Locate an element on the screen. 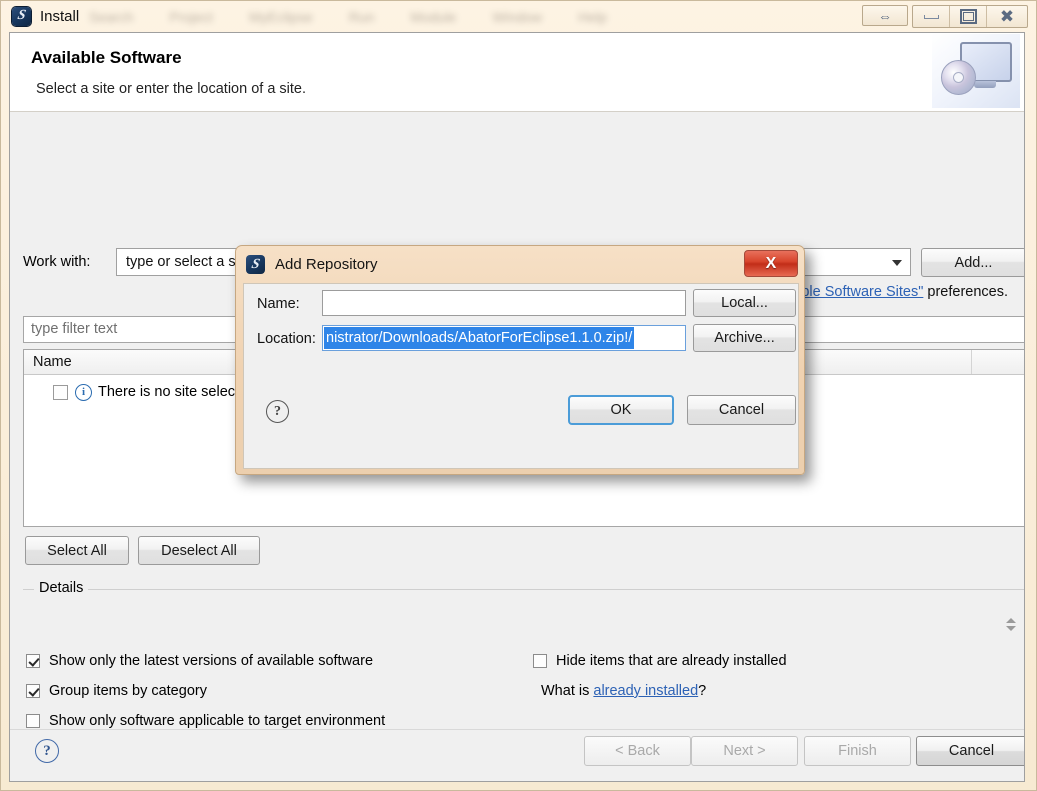 The width and height of the screenshot is (1037, 791). resize-glyph: ⇔ is located at coordinates (885, 15).